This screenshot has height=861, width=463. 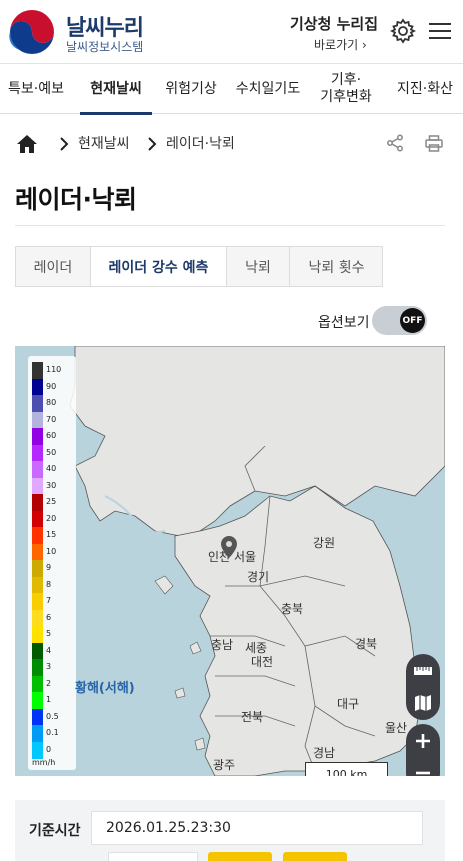 I want to click on zoom-in-button, so click(x=423, y=741).